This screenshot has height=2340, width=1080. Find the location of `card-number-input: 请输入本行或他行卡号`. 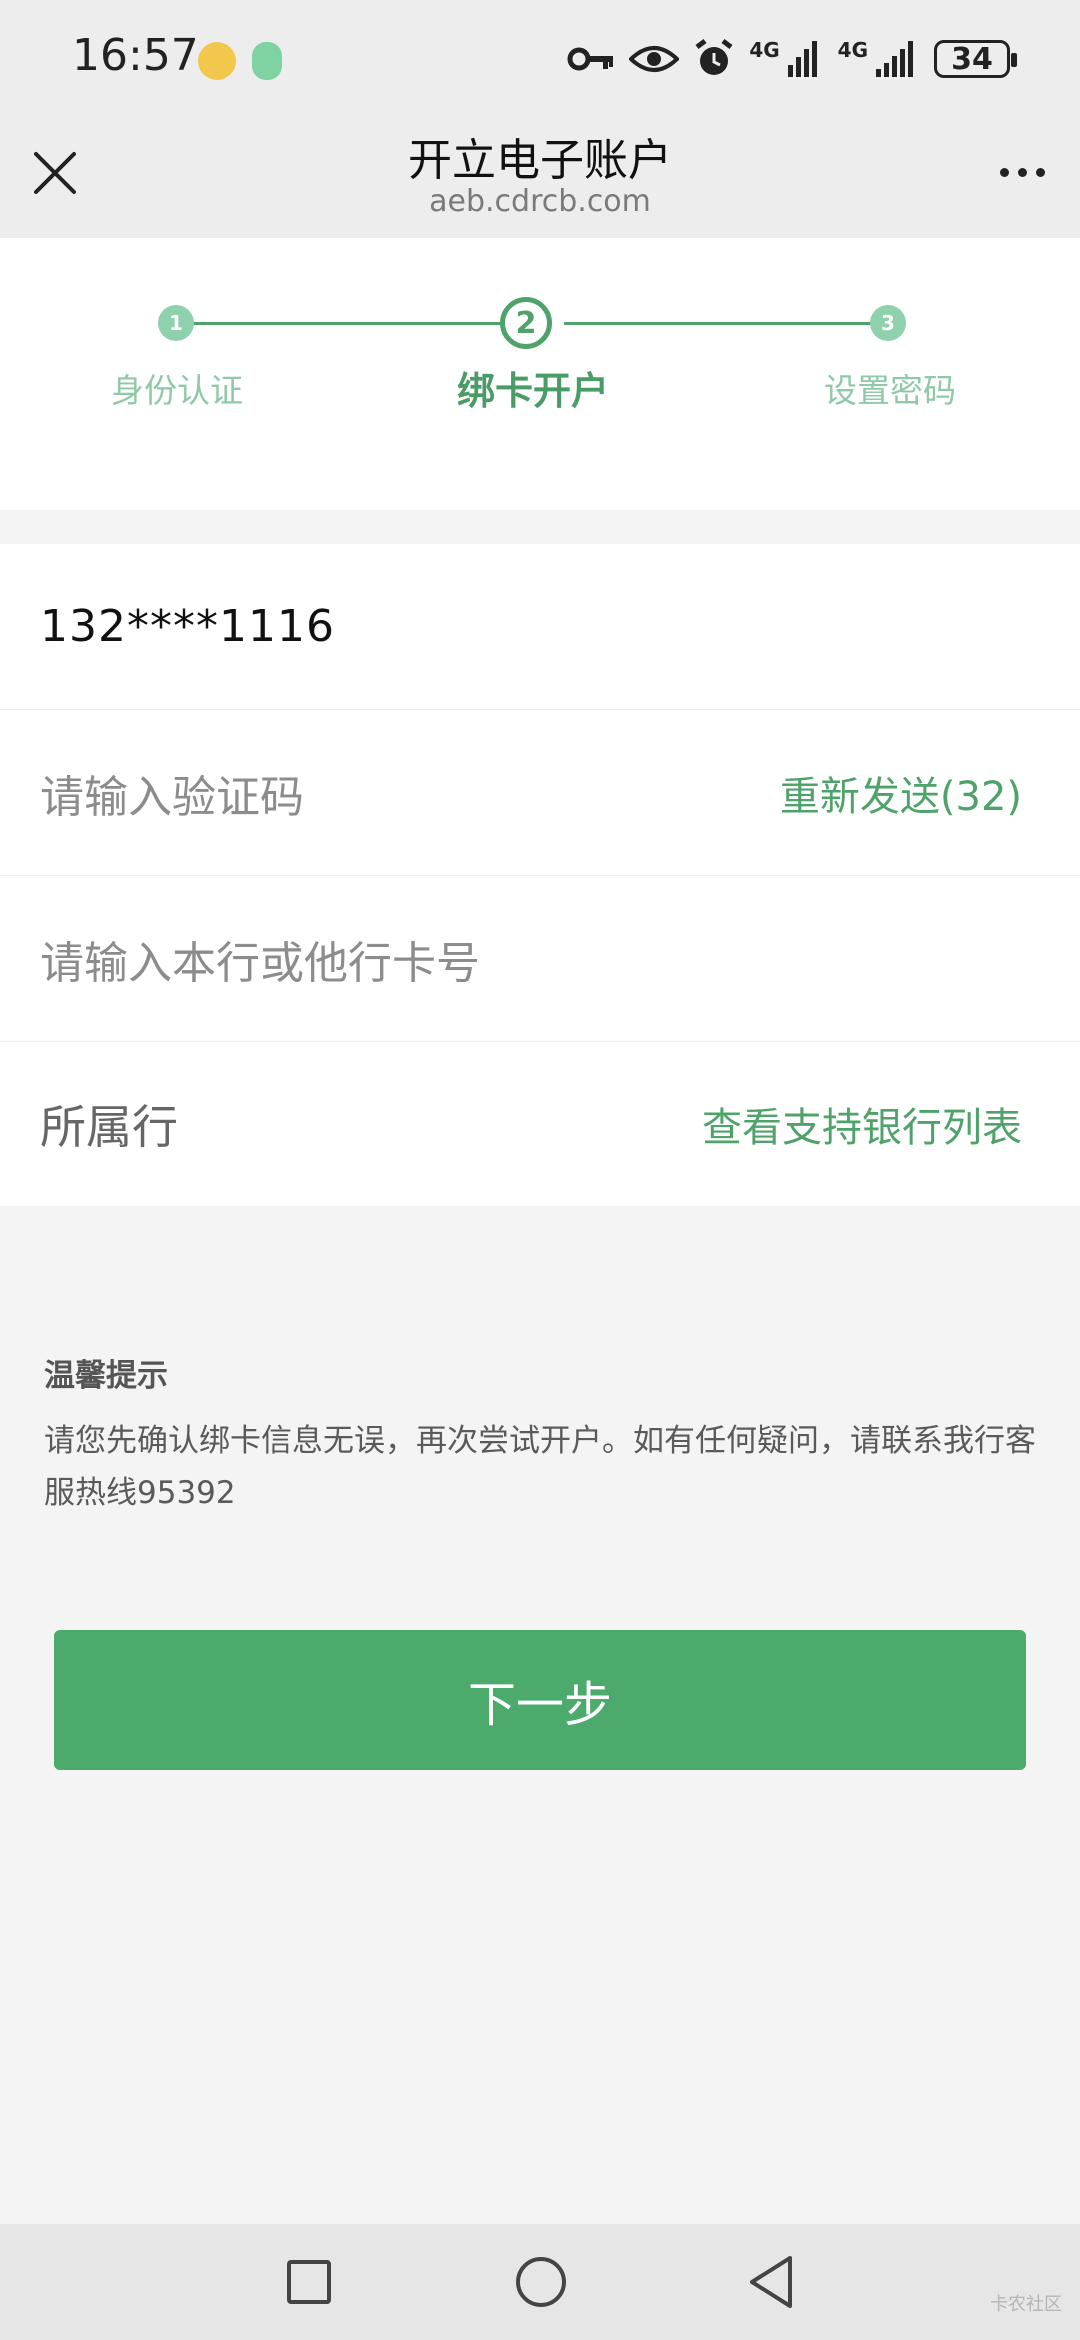

card-number-input: 请输入本行或他行卡号 is located at coordinates (260, 959).